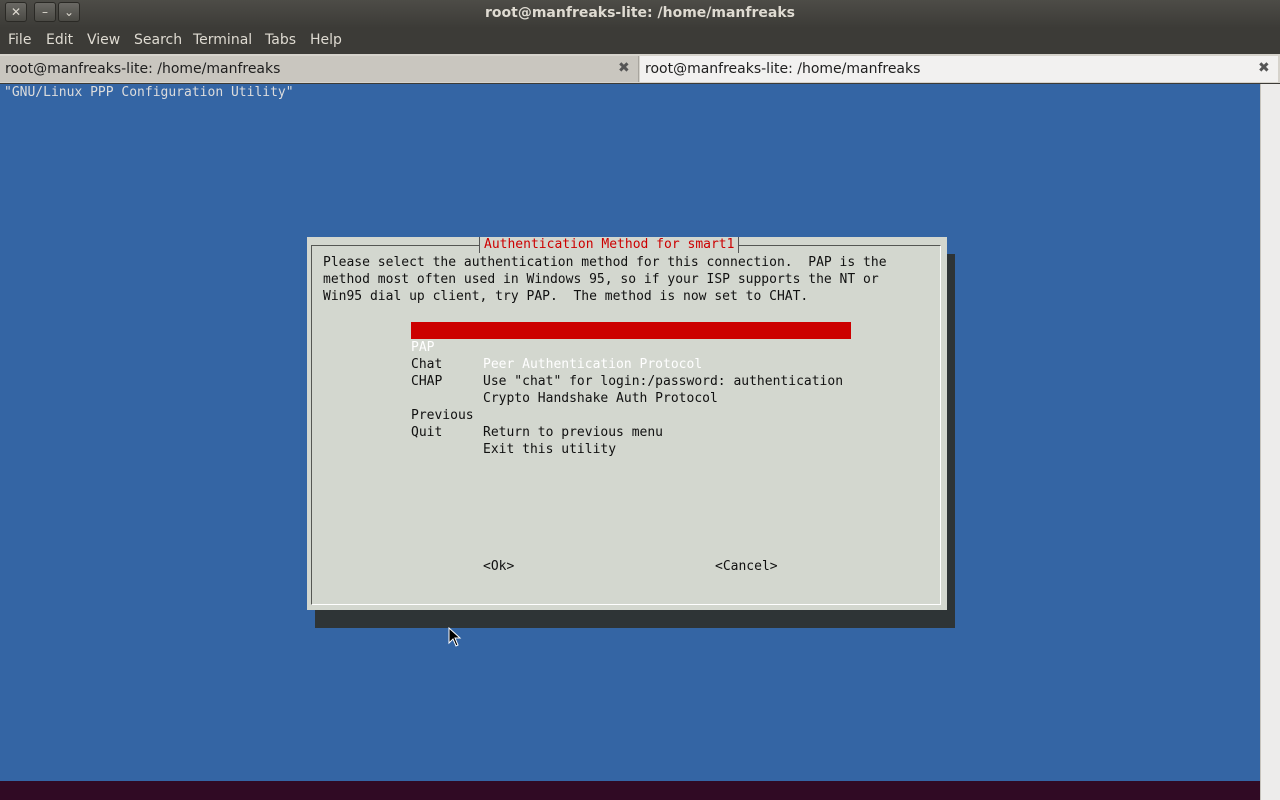  What do you see at coordinates (149, 92) in the screenshot?
I see `backtitle: "GNU/Linux PPP Configuration Utility"` at bounding box center [149, 92].